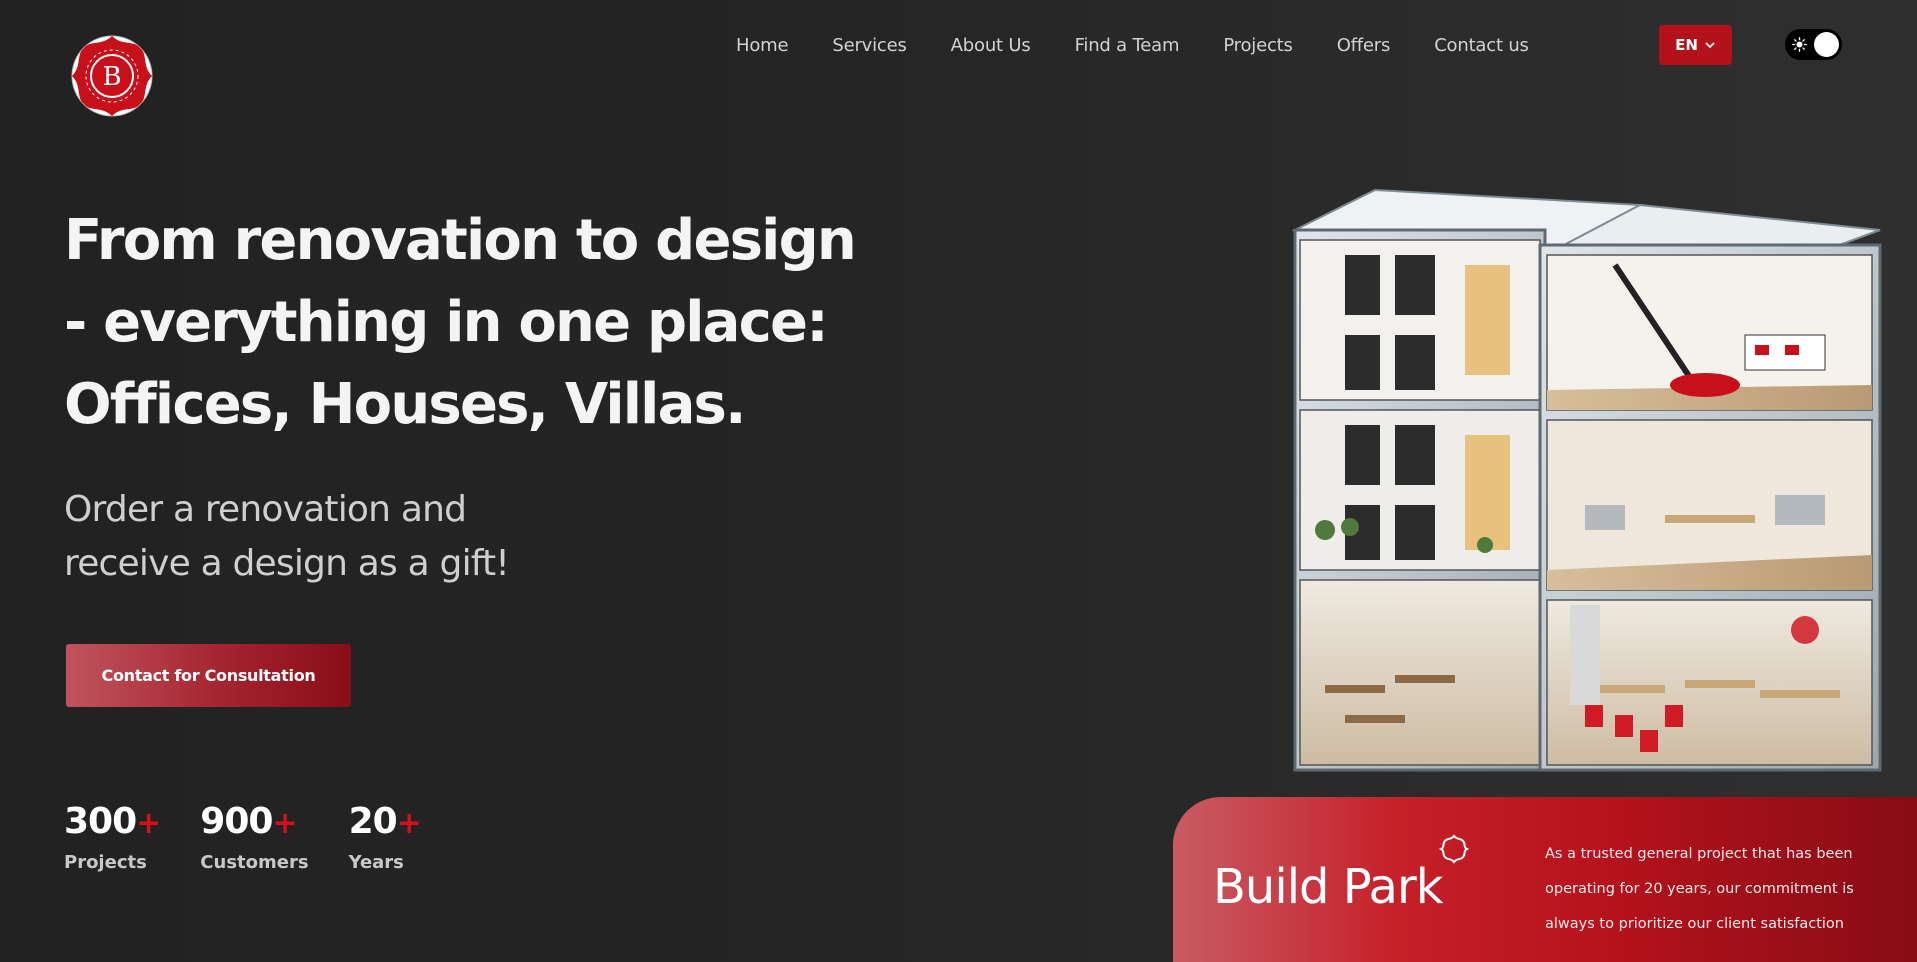 This screenshot has width=1917, height=962. What do you see at coordinates (1826, 44) in the screenshot?
I see `toggle-knob` at bounding box center [1826, 44].